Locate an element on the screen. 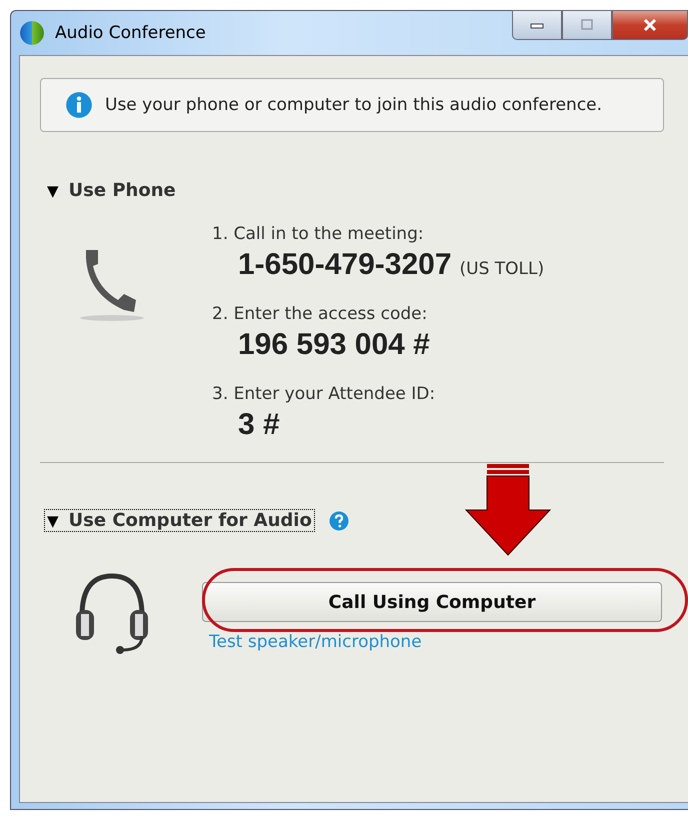  maximize-icon is located at coordinates (587, 25).